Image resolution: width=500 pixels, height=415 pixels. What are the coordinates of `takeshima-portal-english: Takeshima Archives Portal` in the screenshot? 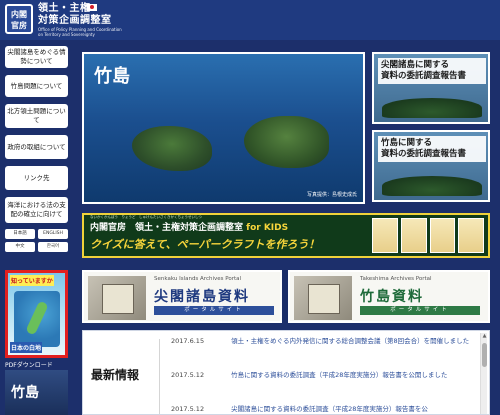 It's located at (396, 279).